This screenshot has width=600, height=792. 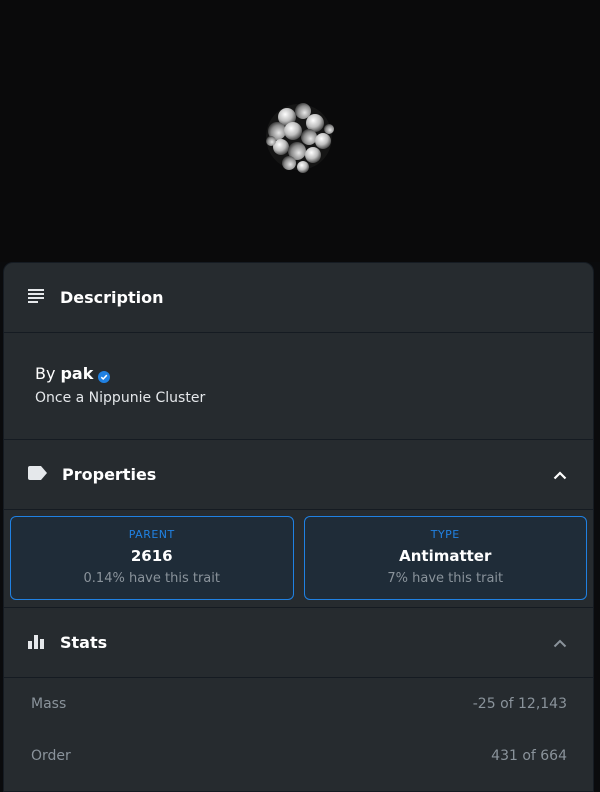 What do you see at coordinates (298, 298) in the screenshot?
I see `description-header: Description` at bounding box center [298, 298].